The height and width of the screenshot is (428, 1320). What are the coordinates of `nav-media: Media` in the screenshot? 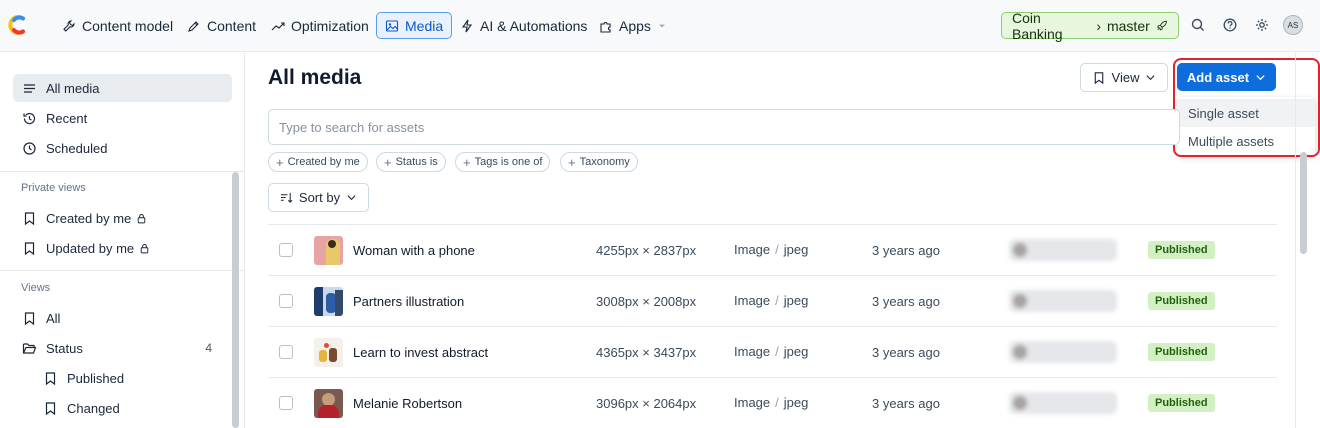 It's located at (414, 25).